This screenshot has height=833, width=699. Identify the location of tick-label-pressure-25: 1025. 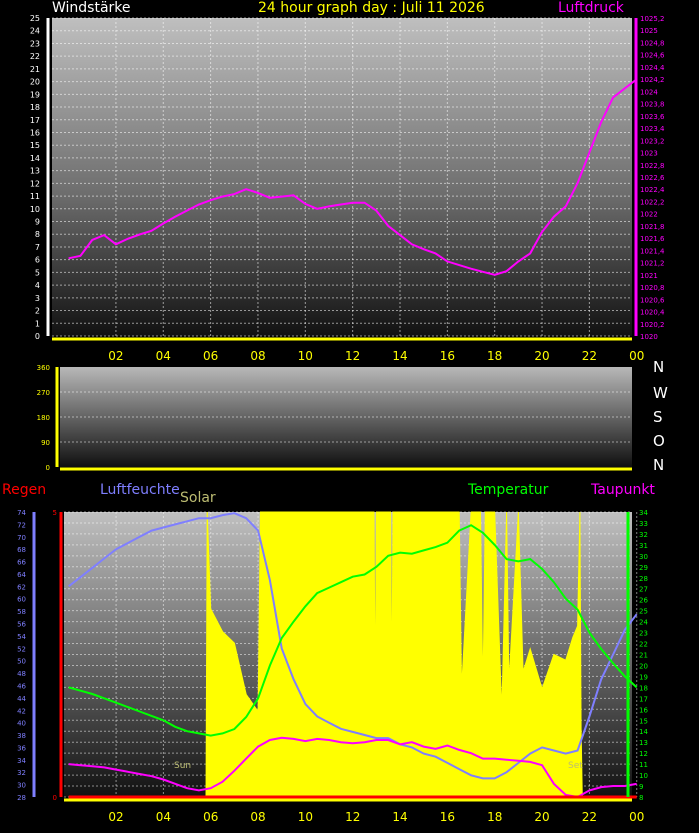
(649, 31).